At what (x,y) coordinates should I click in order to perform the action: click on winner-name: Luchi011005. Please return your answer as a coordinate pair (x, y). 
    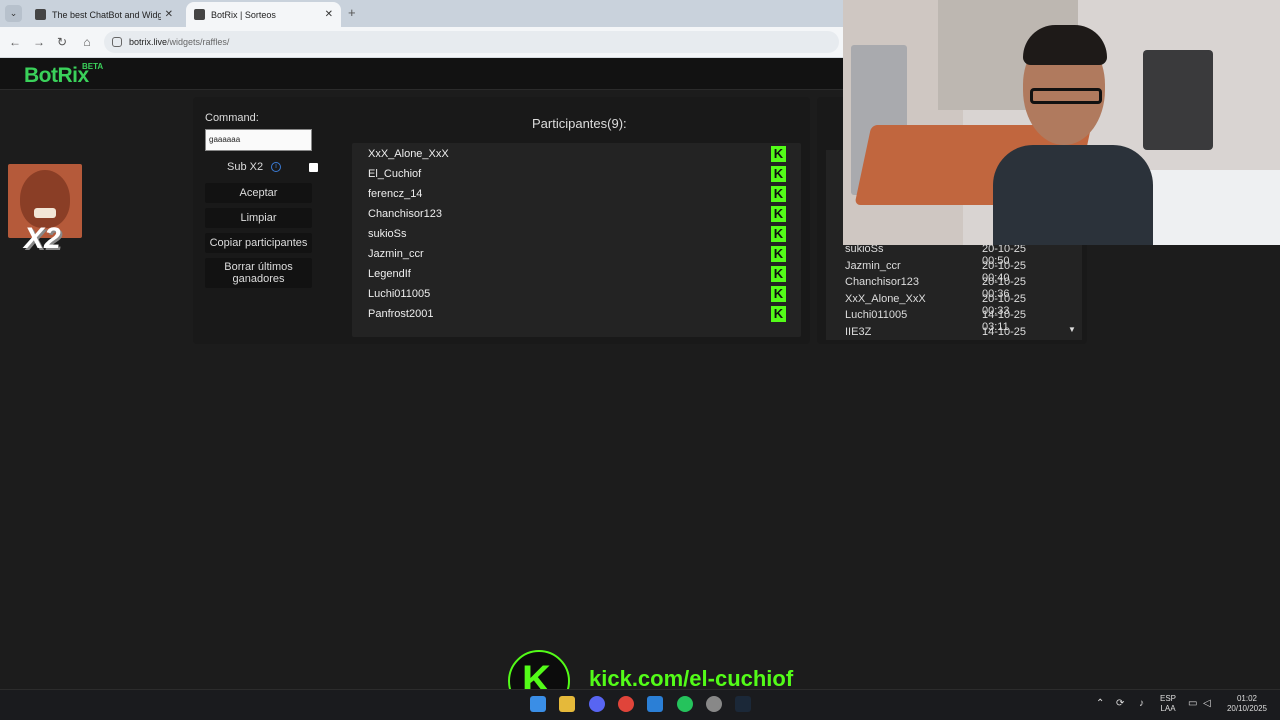
    Looking at the image, I should click on (876, 315).